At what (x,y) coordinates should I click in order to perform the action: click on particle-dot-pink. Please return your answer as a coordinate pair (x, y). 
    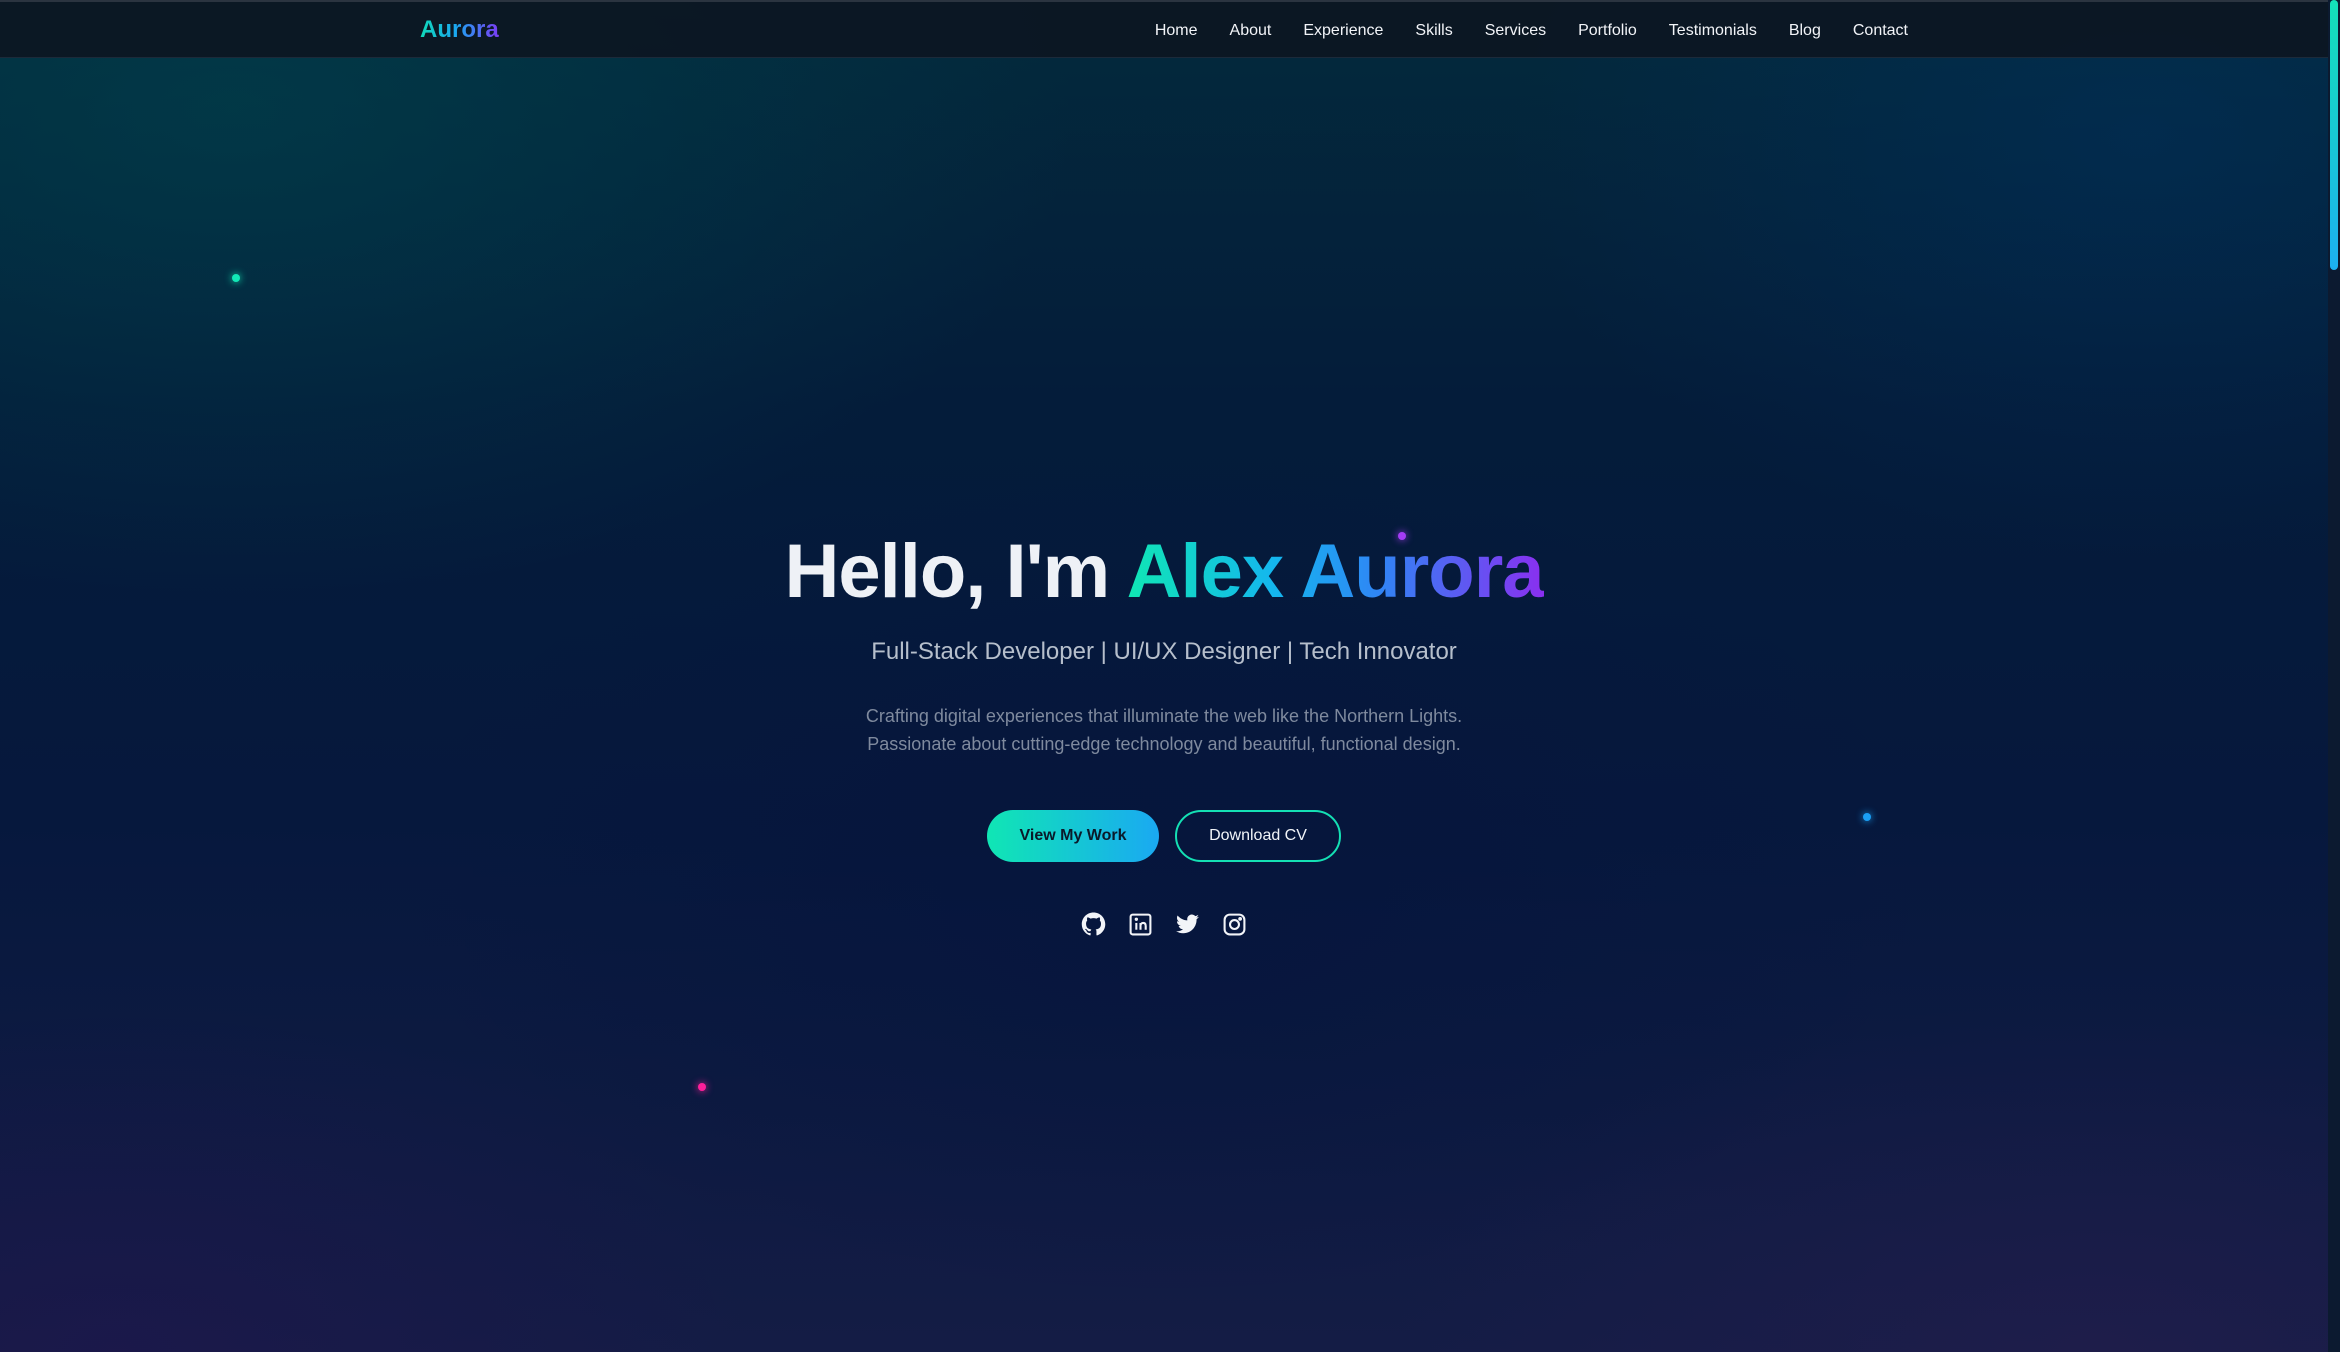
    Looking at the image, I should click on (702, 1087).